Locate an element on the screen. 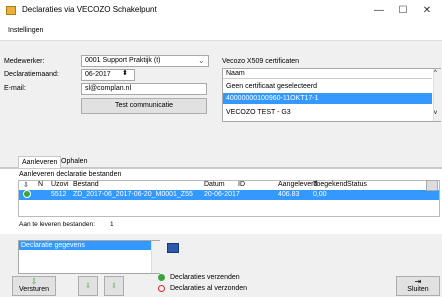 This screenshot has width=442, height=297. chevron-down-icon: v is located at coordinates (435, 113).